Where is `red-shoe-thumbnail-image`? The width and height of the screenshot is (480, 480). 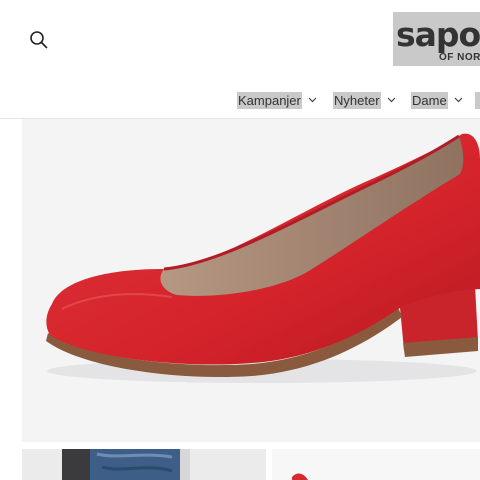
red-shoe-thumbnail-image is located at coordinates (376, 464).